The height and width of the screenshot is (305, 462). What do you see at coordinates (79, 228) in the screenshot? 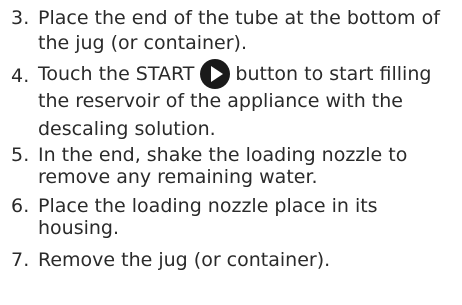
I see `step-line: housing.` at bounding box center [79, 228].